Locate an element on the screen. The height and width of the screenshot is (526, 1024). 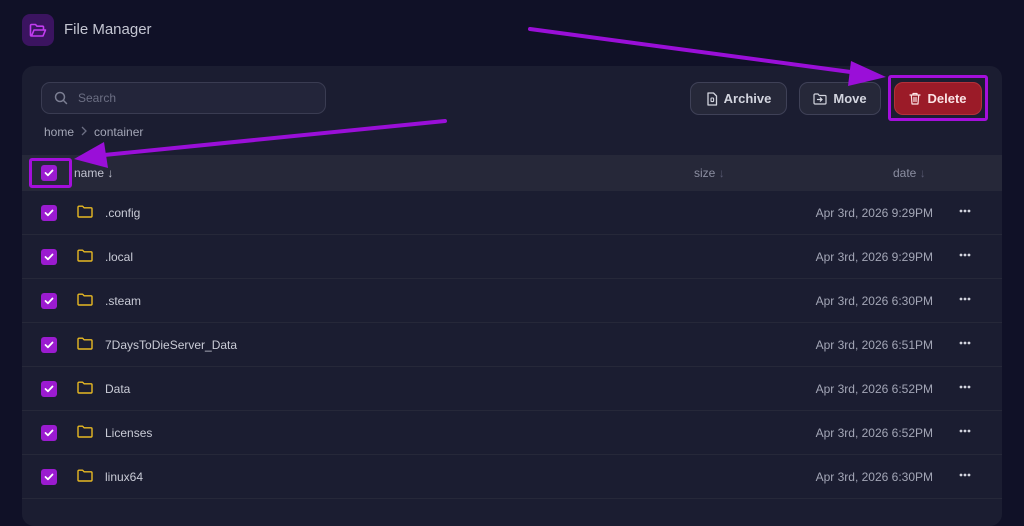
table-row: Licenses Apr 3rd, 2026 6:52PM is located at coordinates (512, 433).